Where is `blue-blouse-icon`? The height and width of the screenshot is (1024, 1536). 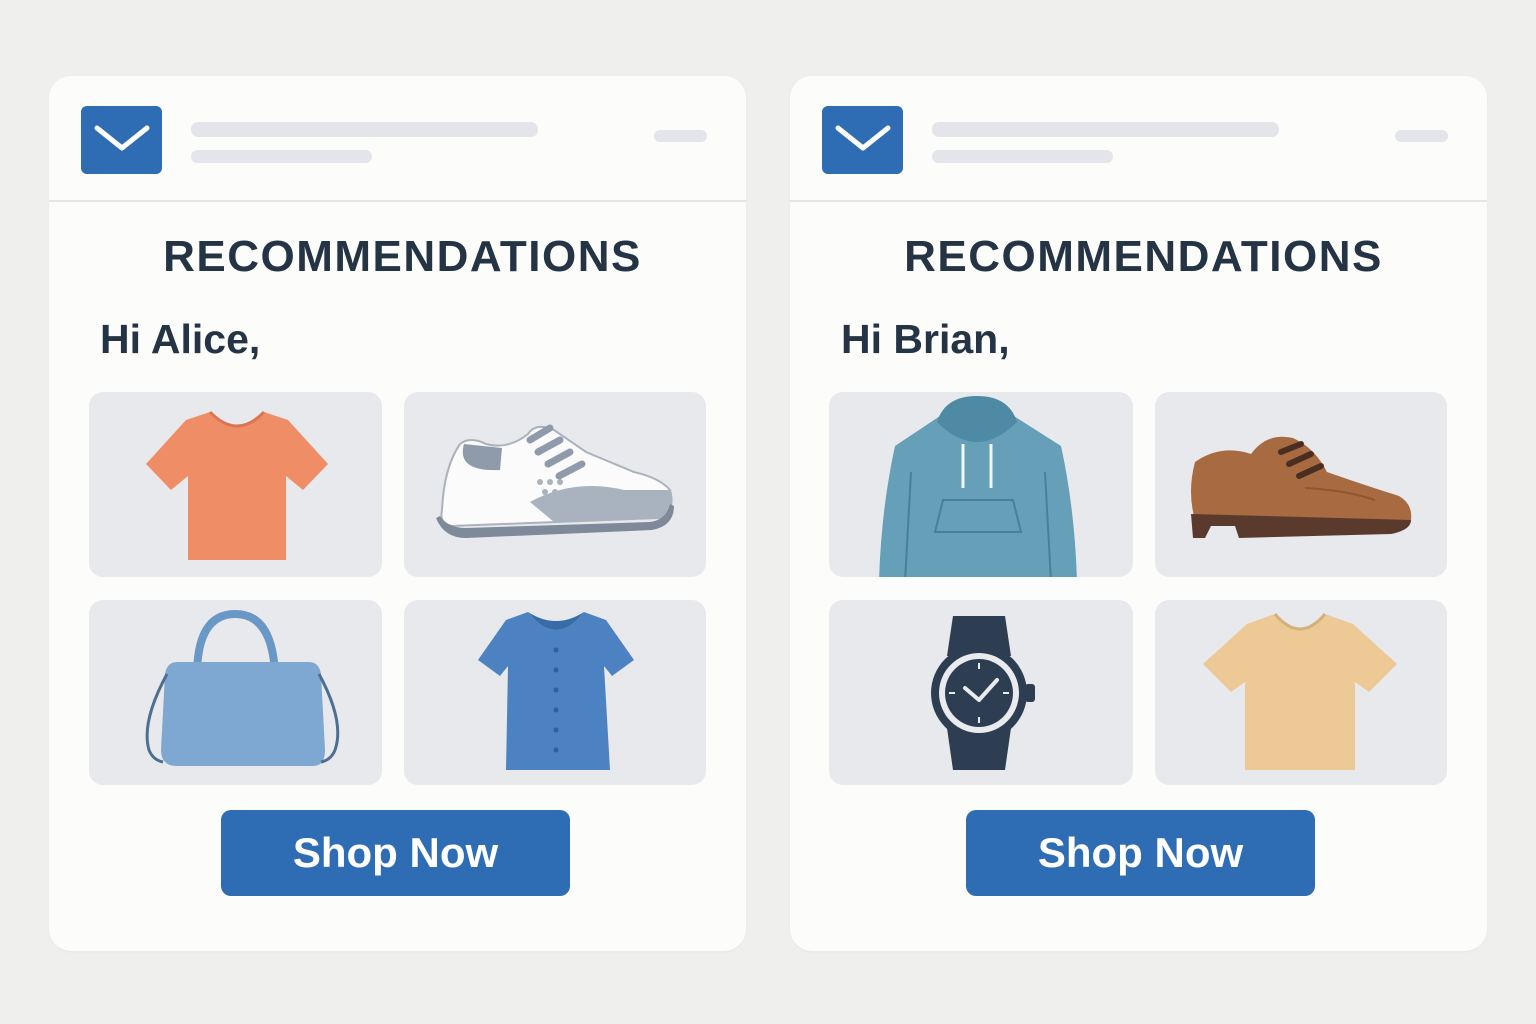
blue-blouse-icon is located at coordinates (556, 691).